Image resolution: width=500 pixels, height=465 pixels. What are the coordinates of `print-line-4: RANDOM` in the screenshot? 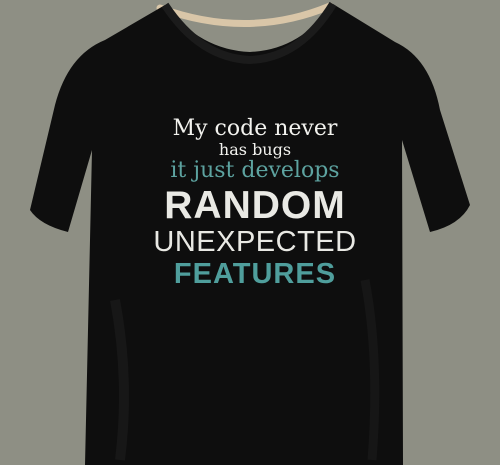 It's located at (255, 205).